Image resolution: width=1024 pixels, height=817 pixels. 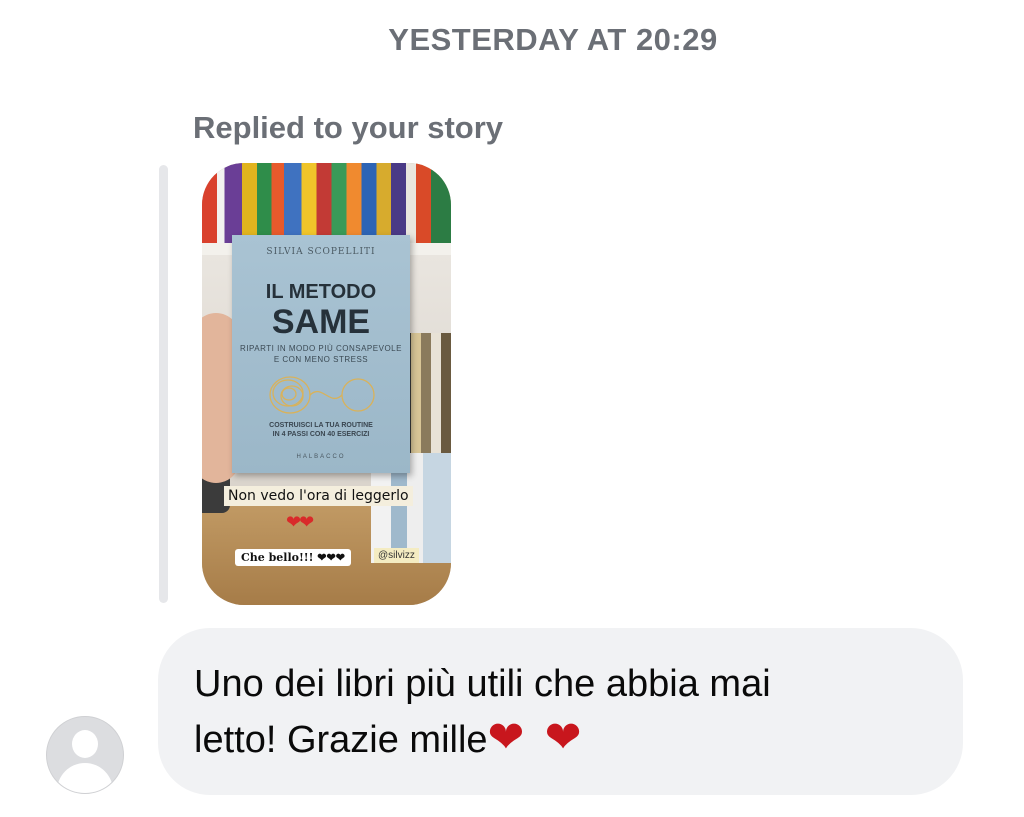 What do you see at coordinates (321, 457) in the screenshot?
I see `book-publisher: HALBACCO` at bounding box center [321, 457].